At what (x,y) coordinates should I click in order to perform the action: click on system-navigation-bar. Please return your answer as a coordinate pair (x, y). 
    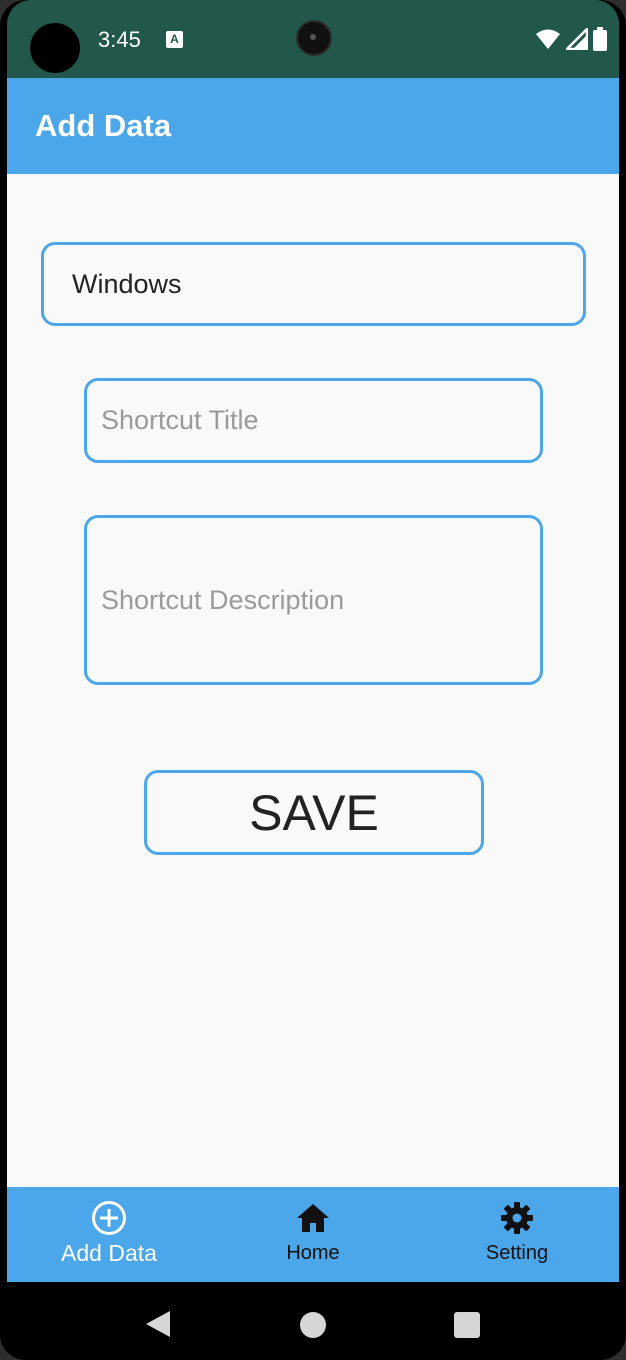
    Looking at the image, I should click on (313, 1321).